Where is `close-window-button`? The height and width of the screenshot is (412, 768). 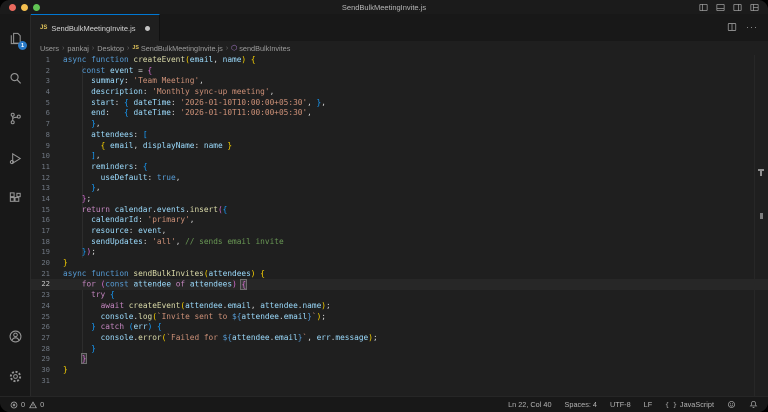
close-window-button is located at coordinates (12, 7).